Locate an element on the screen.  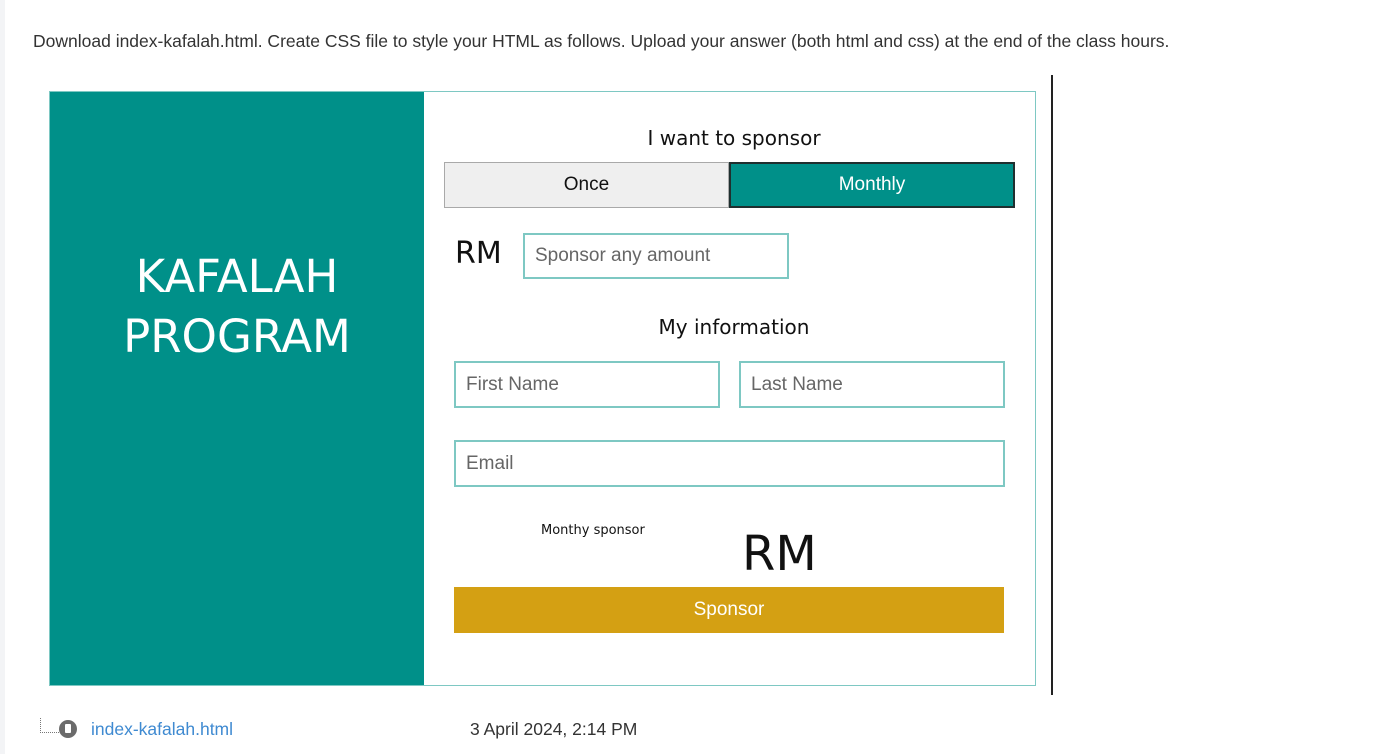
attachment-link: index-kafalah.html is located at coordinates (162, 729).